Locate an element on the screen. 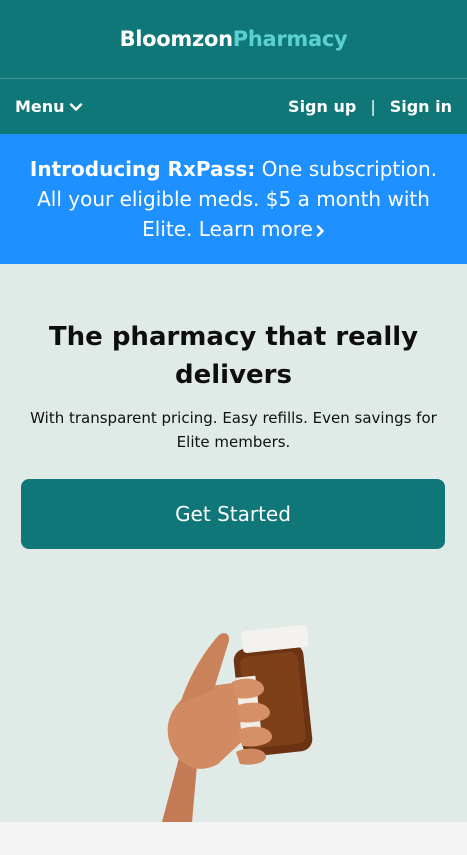  promo-bold: Introducing RxPass: is located at coordinates (142, 169).